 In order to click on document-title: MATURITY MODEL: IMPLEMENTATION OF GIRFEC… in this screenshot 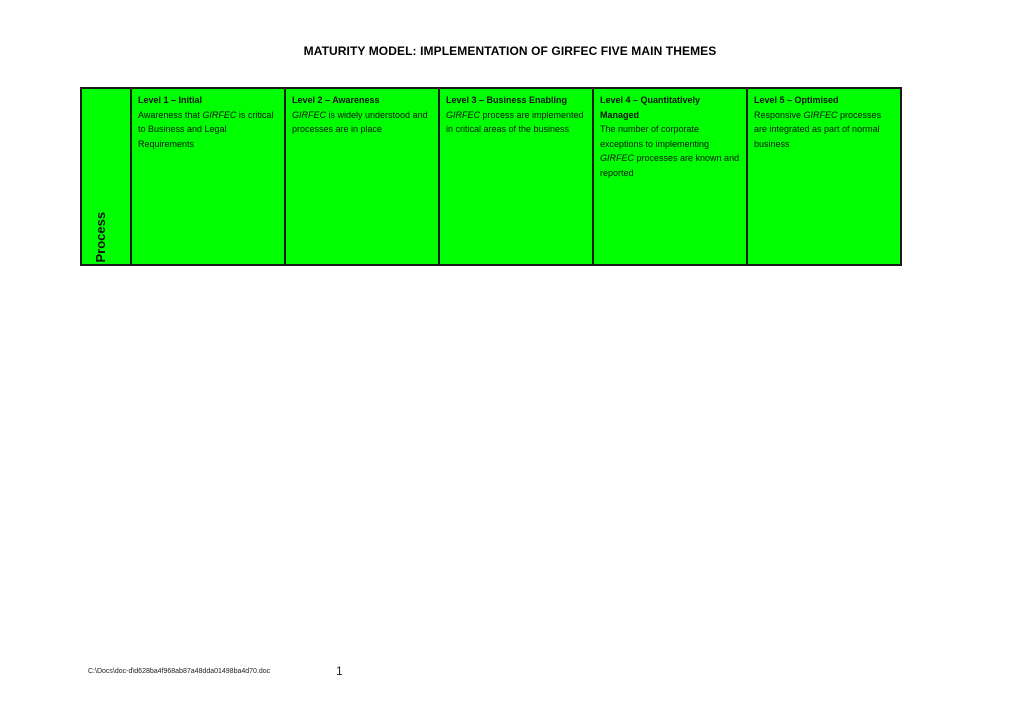, I will do `click(510, 51)`.